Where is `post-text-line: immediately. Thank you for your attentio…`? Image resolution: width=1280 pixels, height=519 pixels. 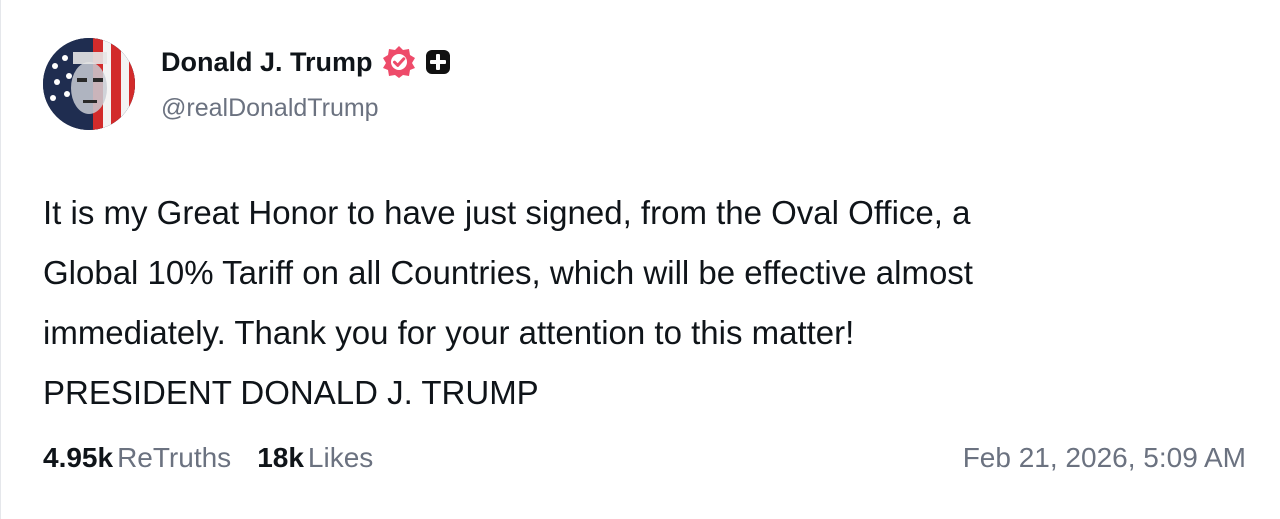
post-text-line: immediately. Thank you for your attentio… is located at coordinates (449, 332).